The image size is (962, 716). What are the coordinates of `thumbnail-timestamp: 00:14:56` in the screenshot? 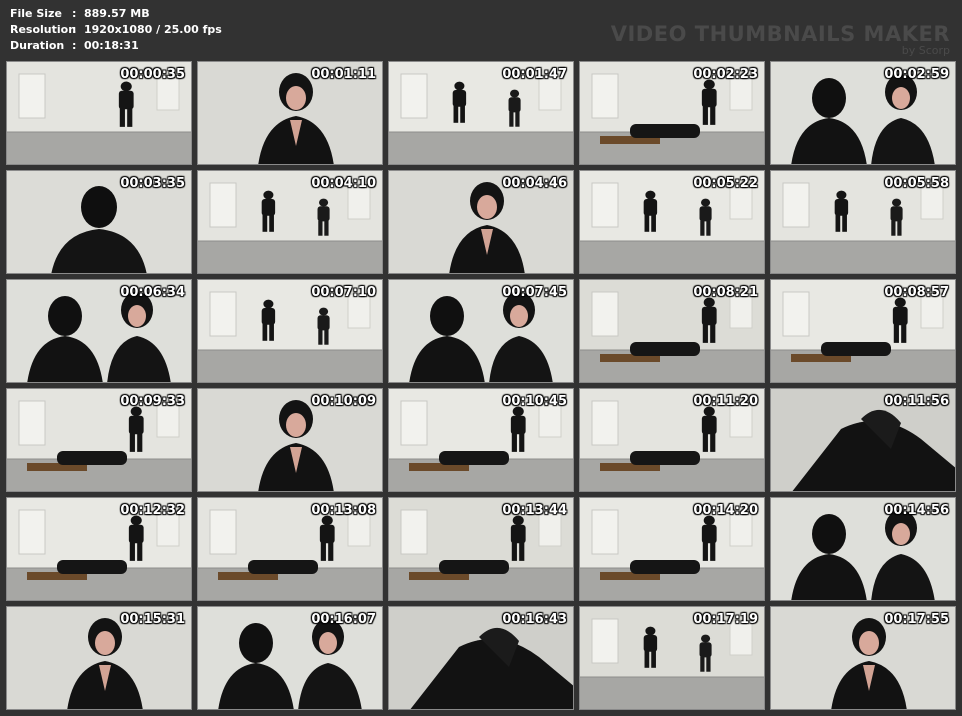 It's located at (916, 510).